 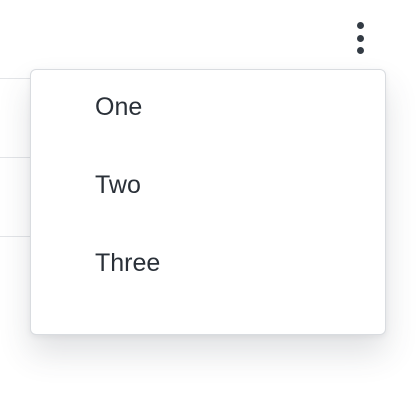 I want to click on more-options-button, so click(x=360, y=38).